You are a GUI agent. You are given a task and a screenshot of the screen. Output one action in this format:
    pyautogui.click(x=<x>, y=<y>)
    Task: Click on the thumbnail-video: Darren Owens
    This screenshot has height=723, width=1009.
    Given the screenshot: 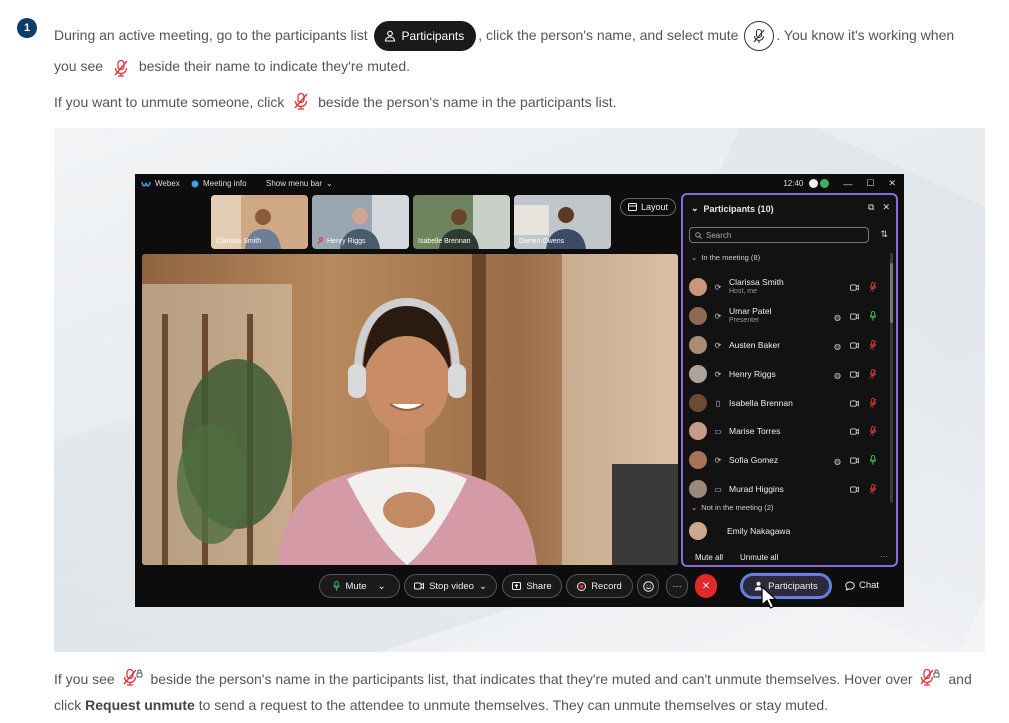 What is the action you would take?
    pyautogui.click(x=562, y=222)
    